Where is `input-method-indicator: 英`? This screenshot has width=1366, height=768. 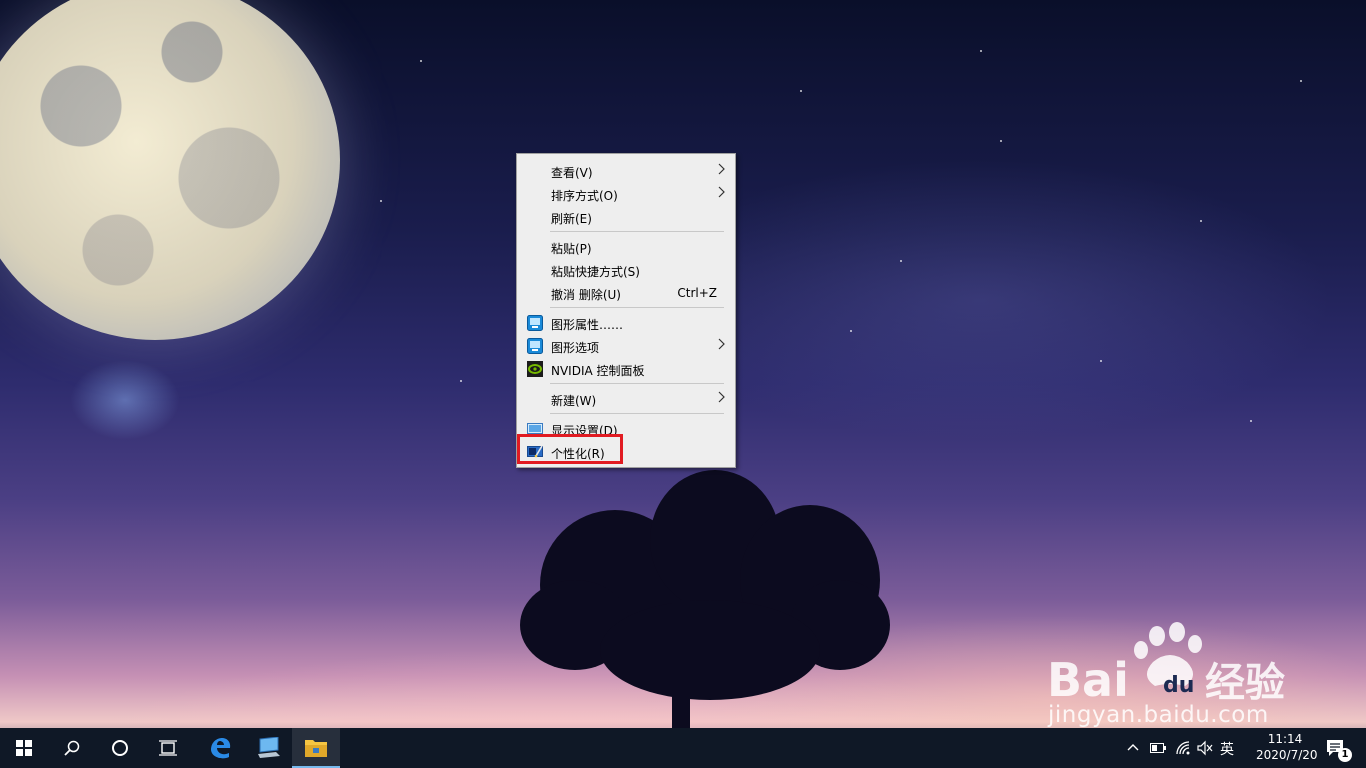 input-method-indicator: 英 is located at coordinates (1227, 749).